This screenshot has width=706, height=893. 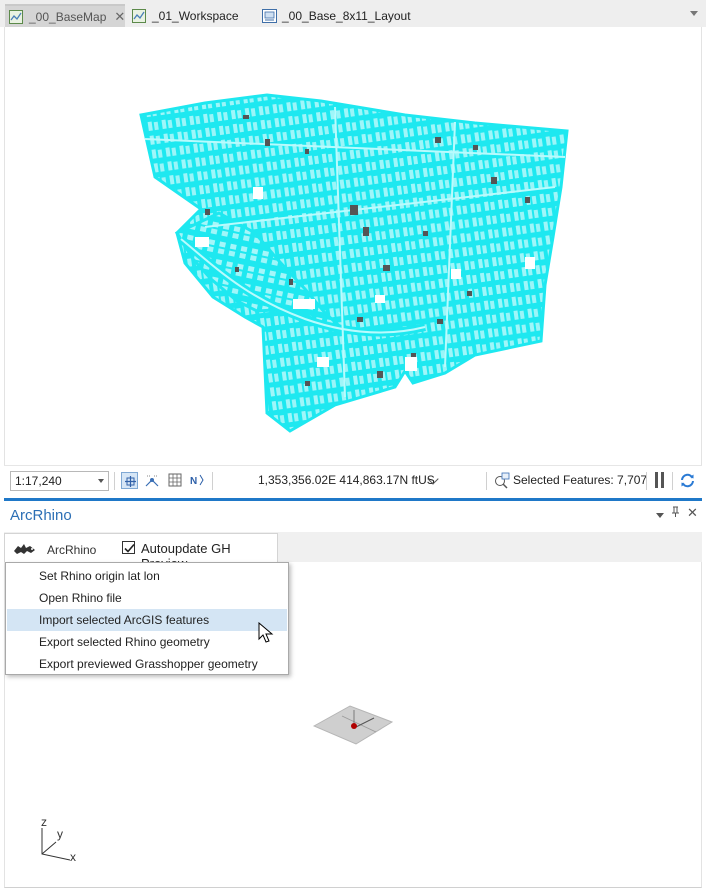 I want to click on axis-indicator: z y x, so click(x=59, y=841).